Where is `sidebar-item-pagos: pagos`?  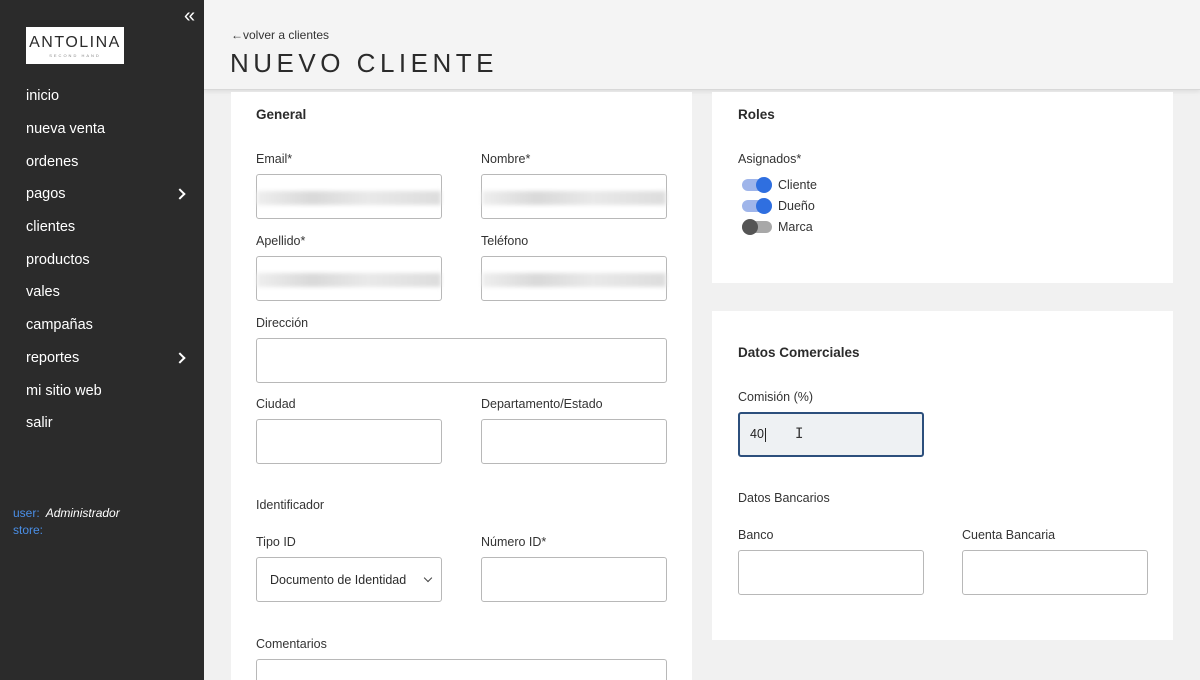
sidebar-item-pagos: pagos is located at coordinates (102, 194).